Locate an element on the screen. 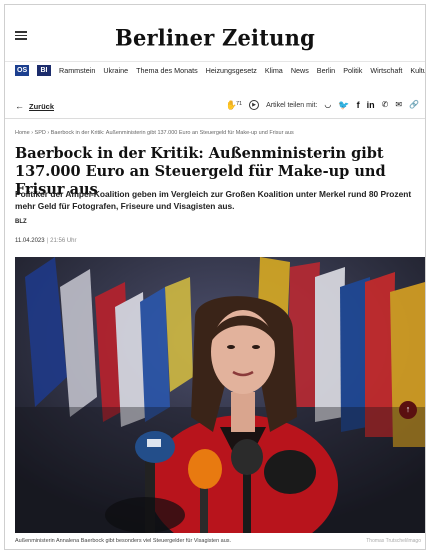 This screenshot has width=430, height=554. nav-item-heizungsgesetz: Heizungsgesetz is located at coordinates (231, 70).